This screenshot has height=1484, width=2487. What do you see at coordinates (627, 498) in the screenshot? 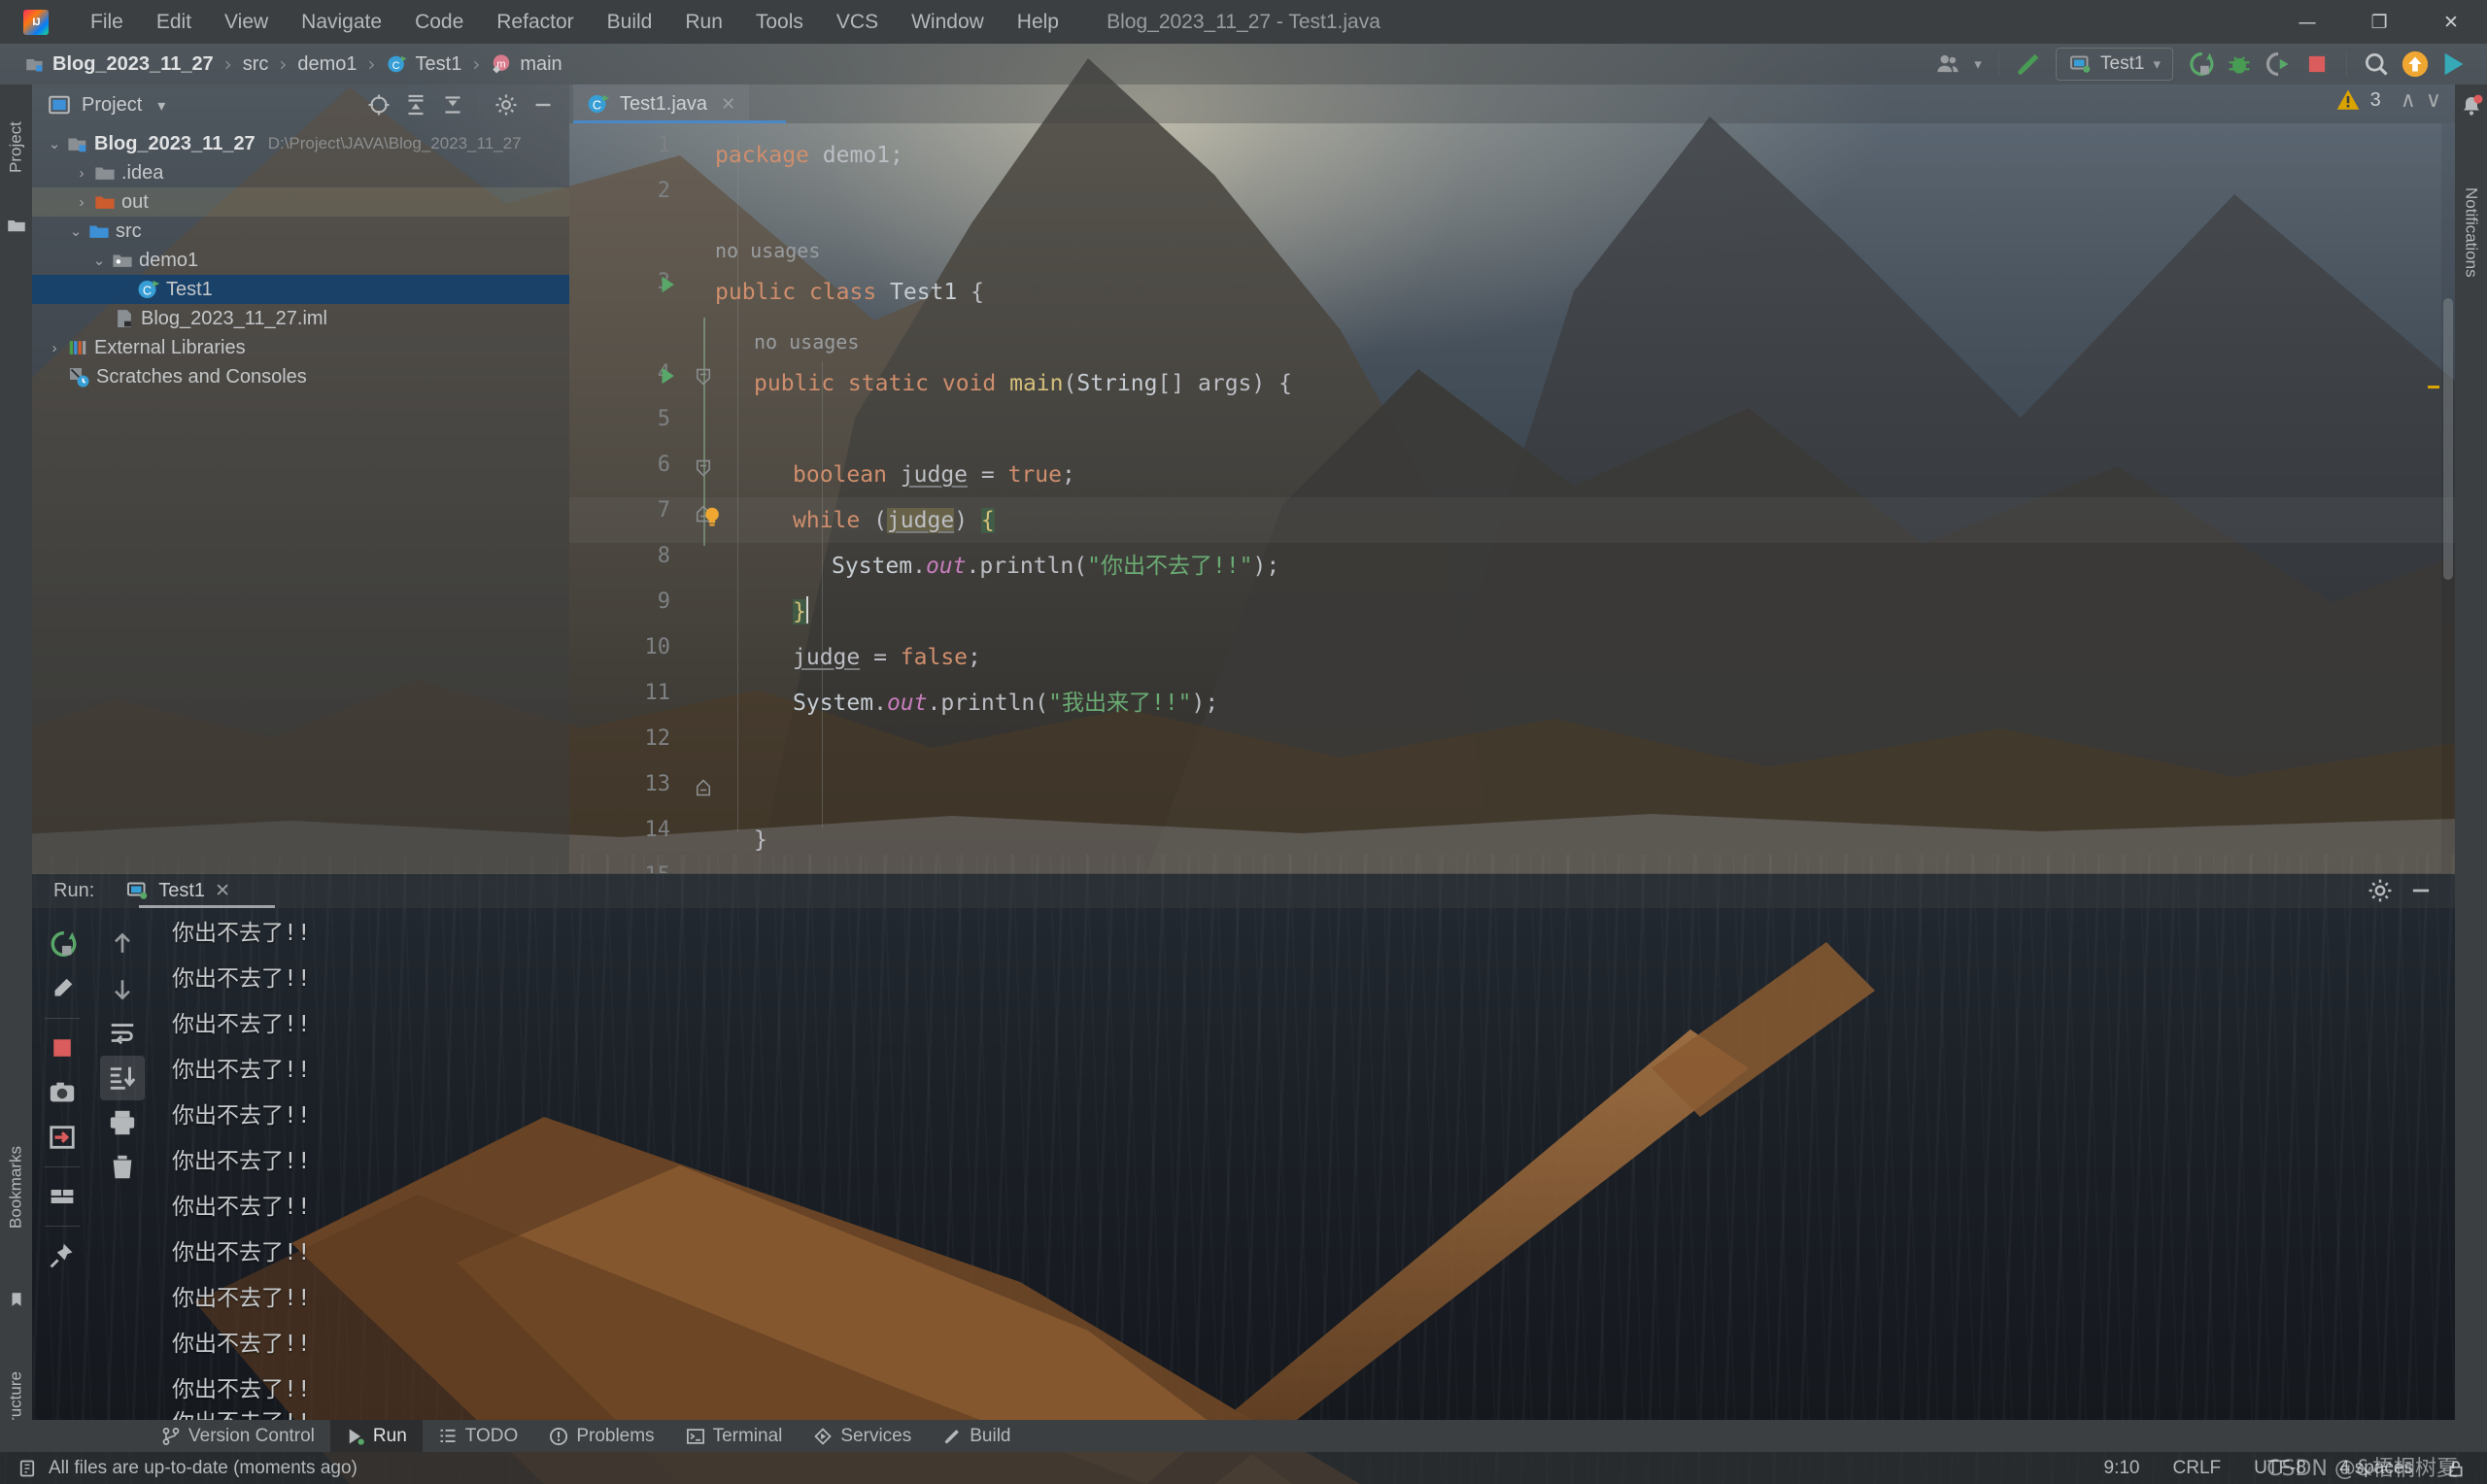
I see `editor-gutter: 1 2 3 4 5 6 7 8 9 10 11 12 13 14 15` at bounding box center [627, 498].